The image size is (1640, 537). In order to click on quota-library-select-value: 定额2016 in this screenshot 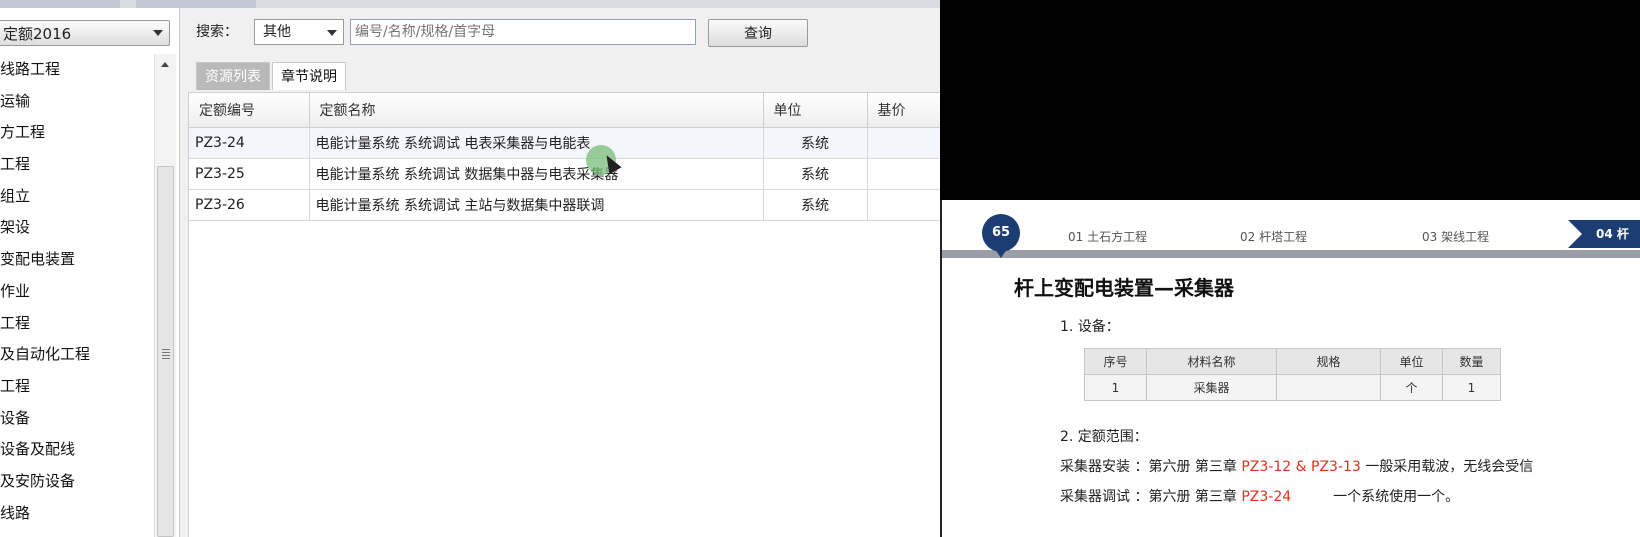, I will do `click(37, 33)`.